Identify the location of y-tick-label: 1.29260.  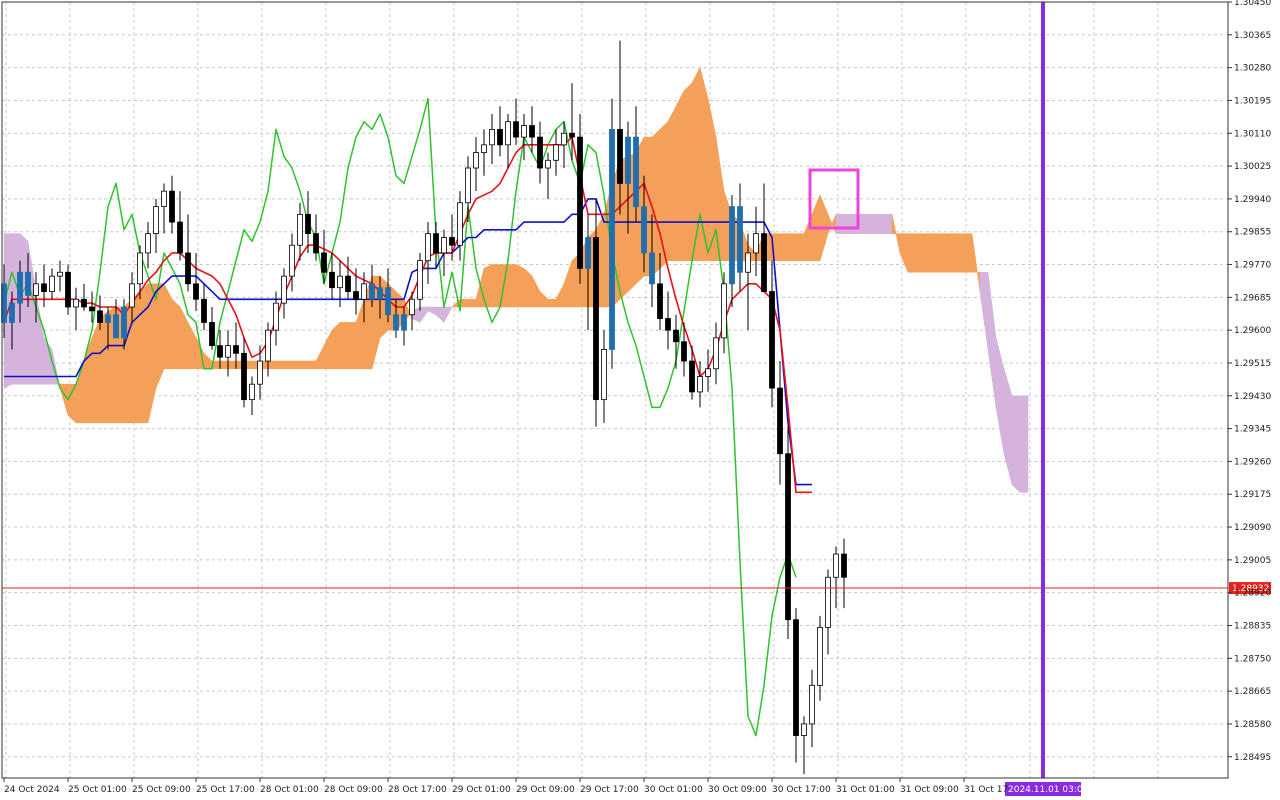
(1252, 462).